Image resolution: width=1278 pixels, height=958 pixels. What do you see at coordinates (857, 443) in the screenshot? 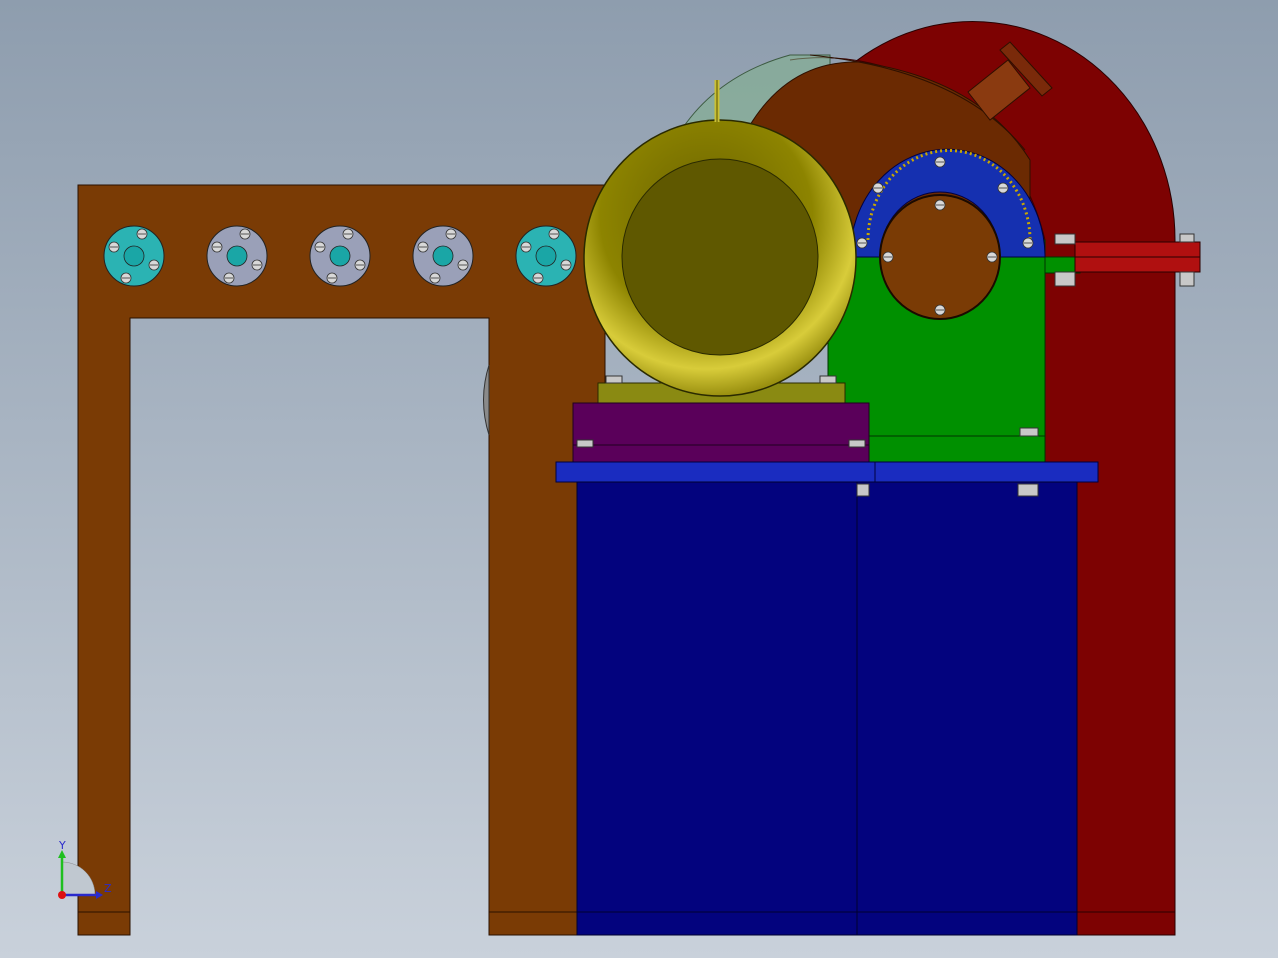
I see `flange-bolt-right` at bounding box center [857, 443].